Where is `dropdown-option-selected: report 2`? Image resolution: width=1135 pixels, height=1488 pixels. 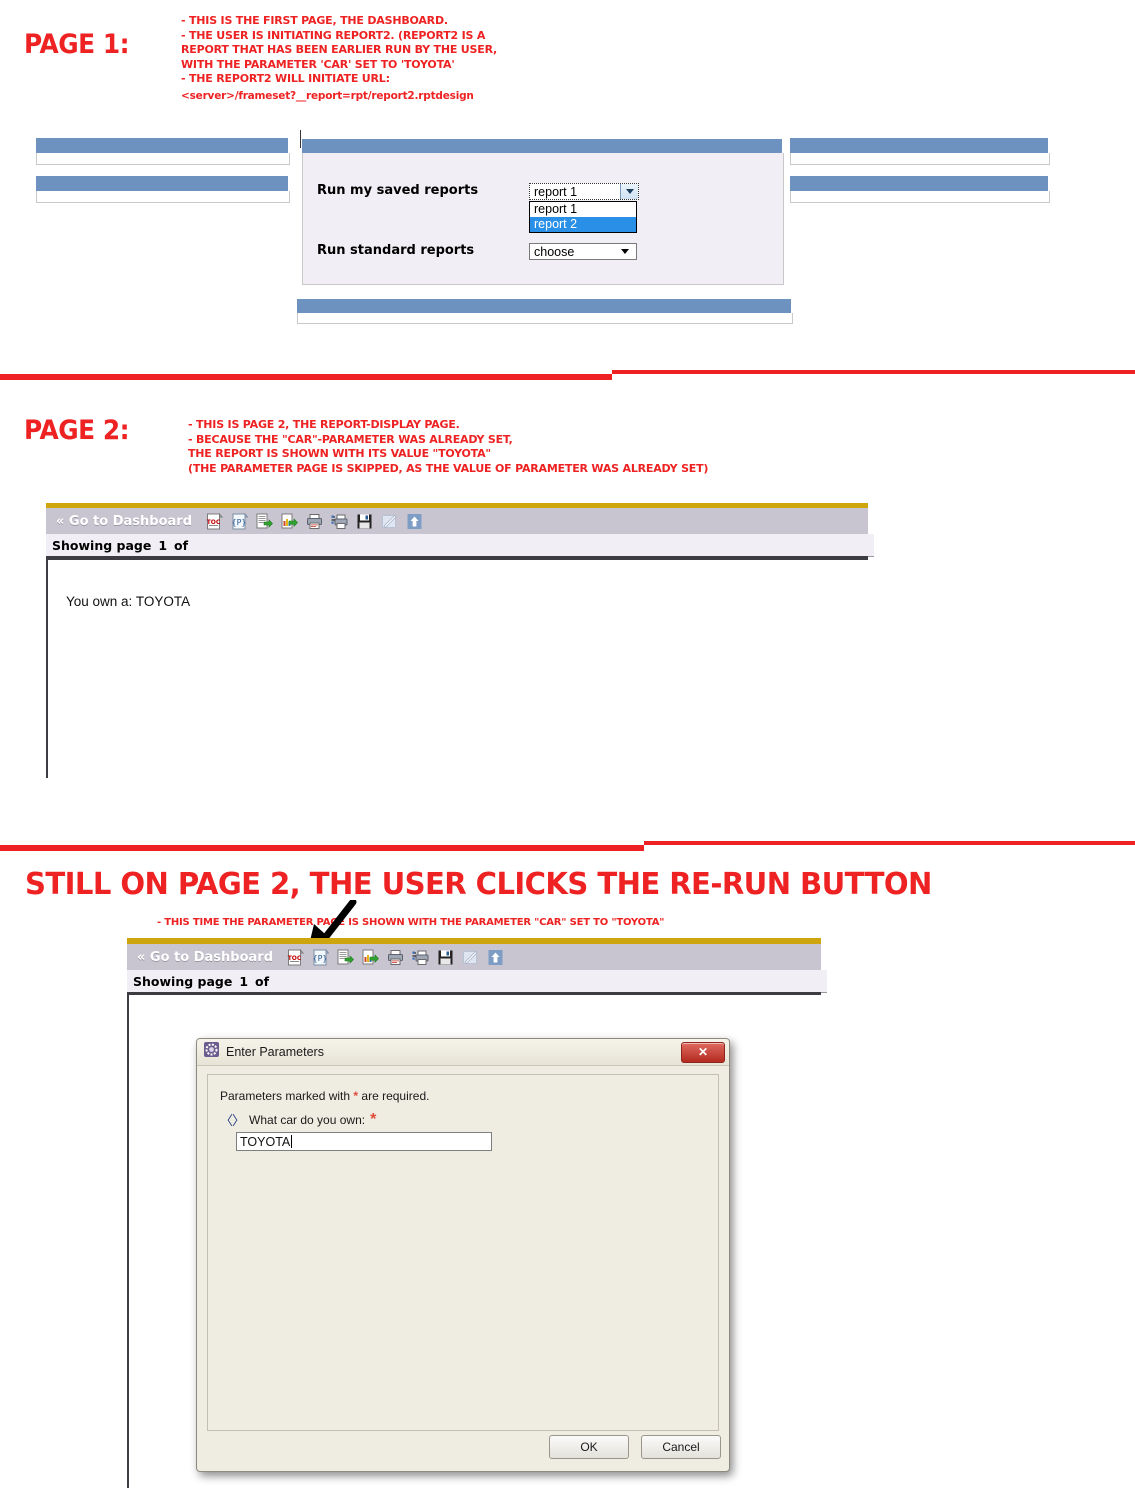 dropdown-option-selected: report 2 is located at coordinates (583, 224).